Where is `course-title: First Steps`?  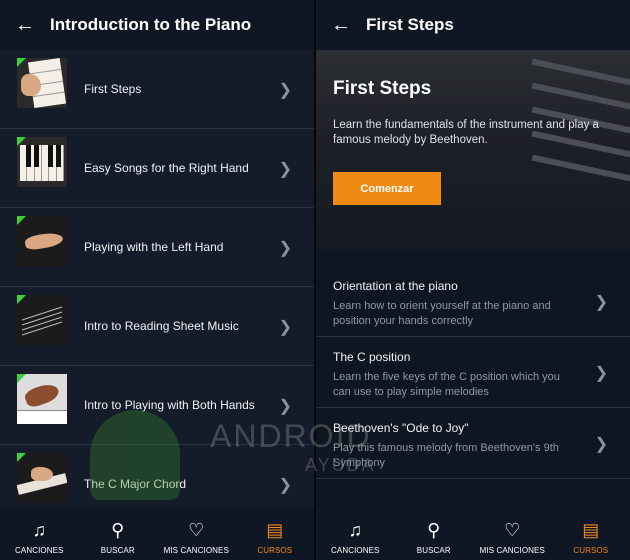 course-title: First Steps is located at coordinates (382, 88).